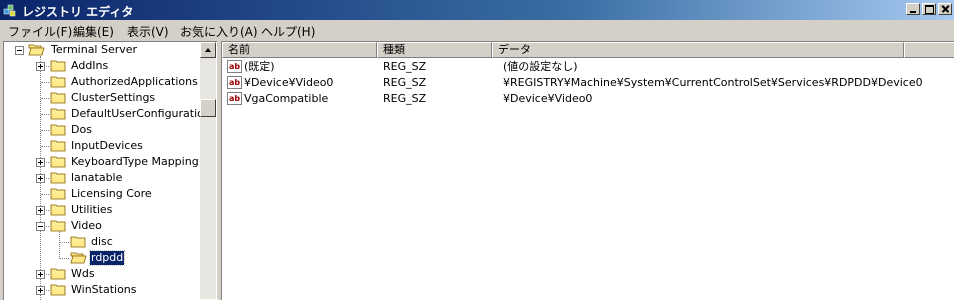 This screenshot has height=300, width=954. Describe the element at coordinates (102, 130) in the screenshot. I see `tree-item-dos: Dos` at that location.